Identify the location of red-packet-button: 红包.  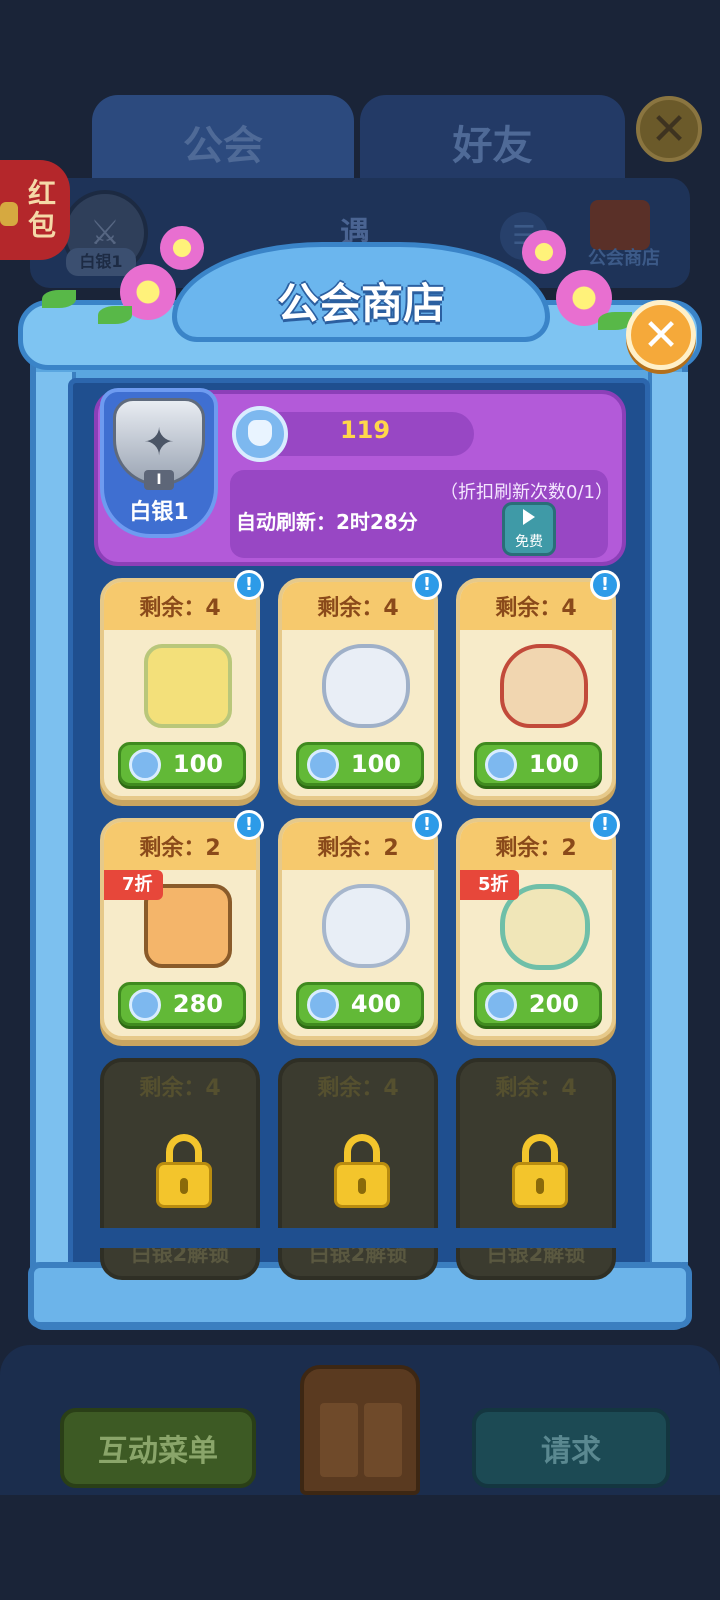
(35, 210).